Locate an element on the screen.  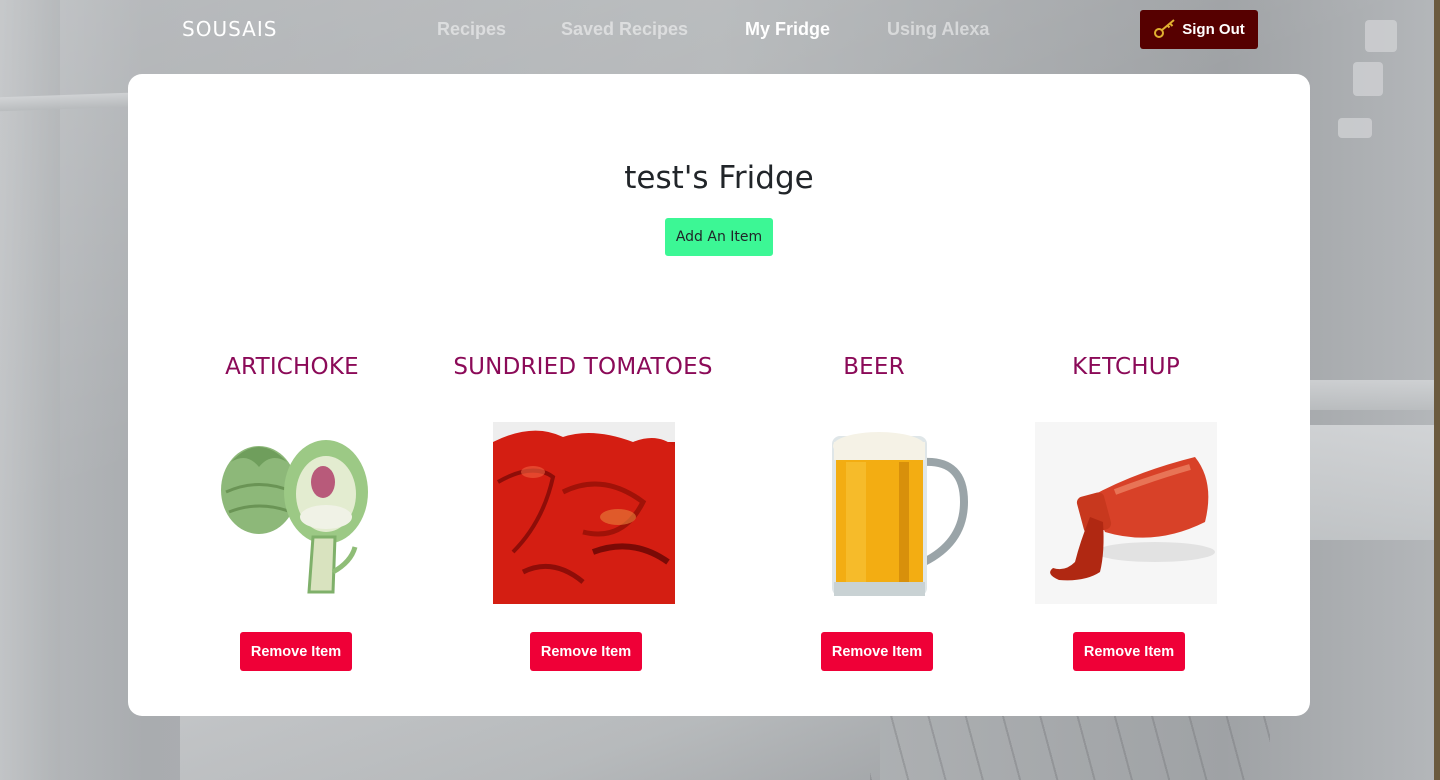
item-name: BEER is located at coordinates (874, 367).